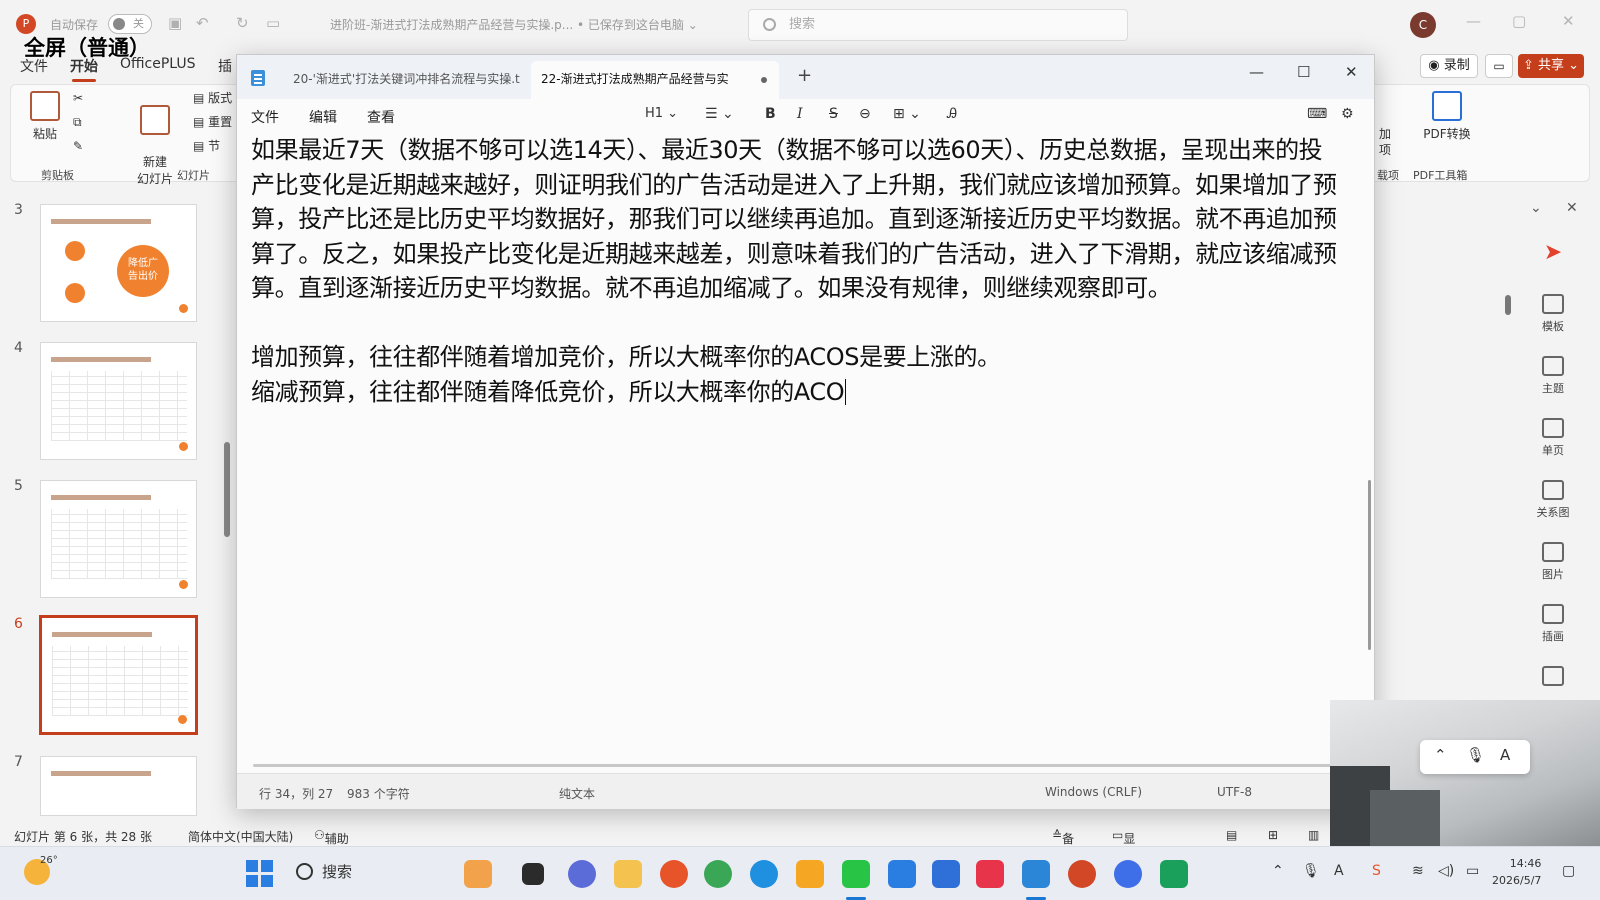 This screenshot has height=900, width=1600. Describe the element at coordinates (1499, 66) in the screenshot. I see `comment-icon: ▭` at that location.